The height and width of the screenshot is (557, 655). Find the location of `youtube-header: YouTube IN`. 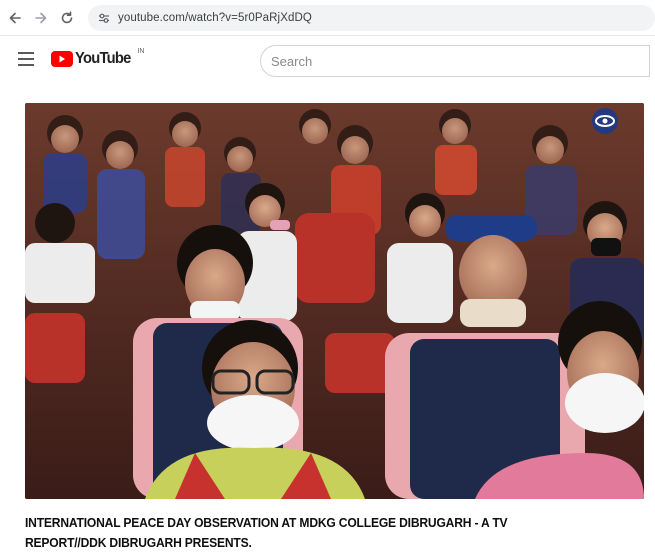

youtube-header: YouTube IN is located at coordinates (327, 60).